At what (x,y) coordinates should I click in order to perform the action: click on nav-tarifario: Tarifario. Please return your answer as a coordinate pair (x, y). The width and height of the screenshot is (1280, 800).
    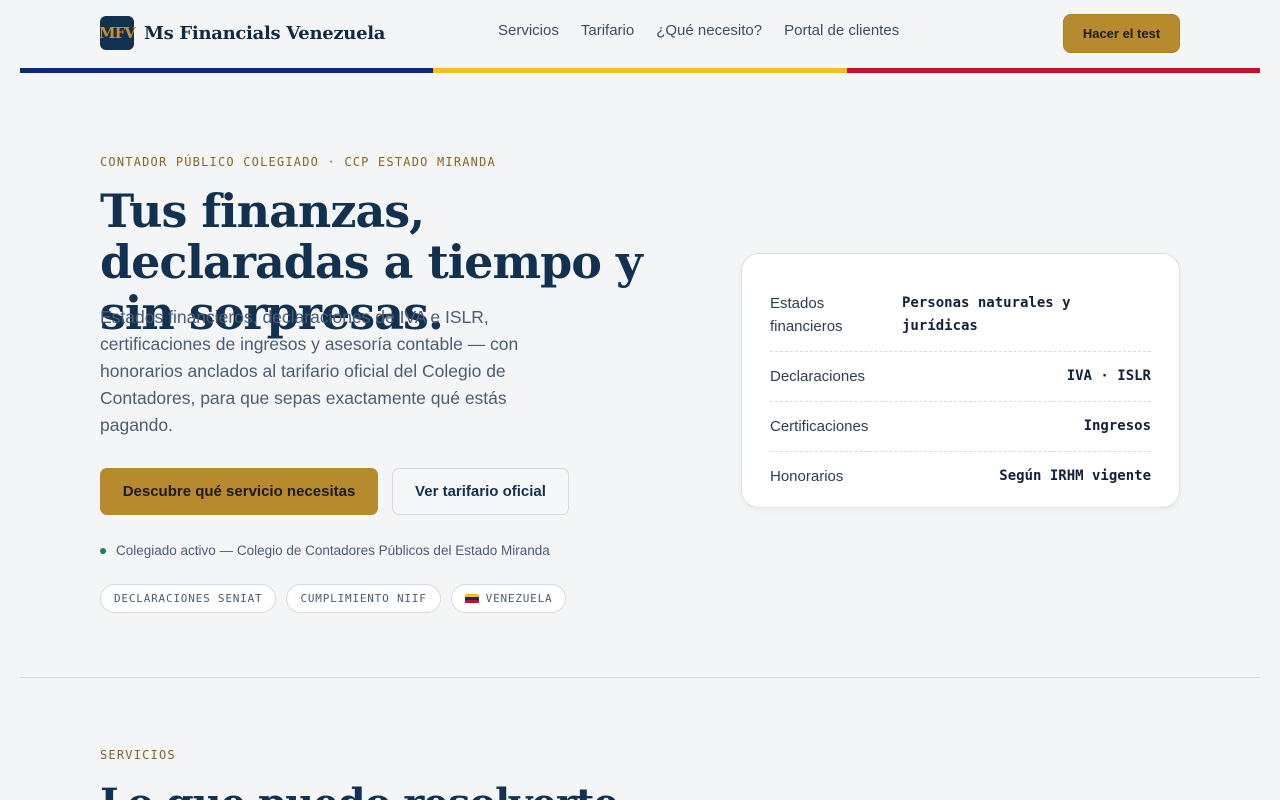
    Looking at the image, I should click on (607, 30).